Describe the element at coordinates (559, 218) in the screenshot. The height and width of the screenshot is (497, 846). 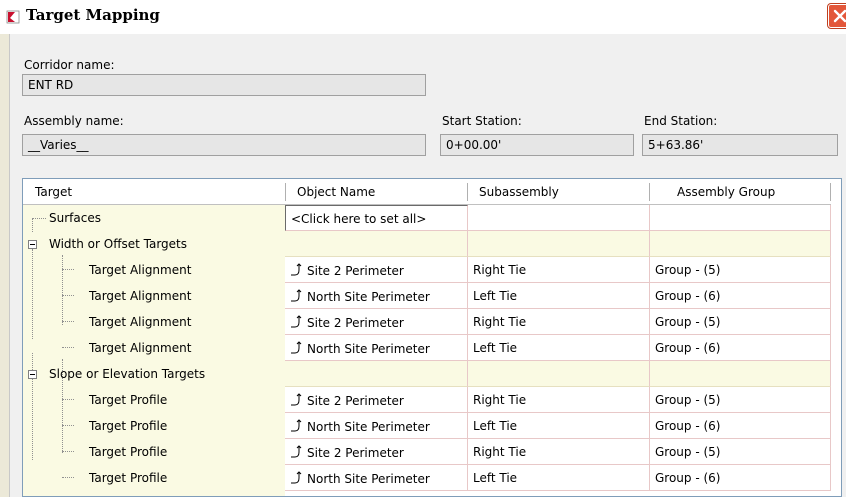
I see `surfaces-subassembly-cell` at that location.